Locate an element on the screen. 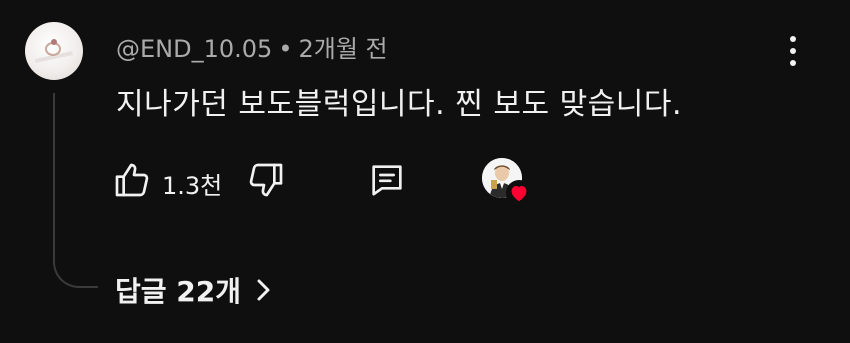 The image size is (850, 343). comment-bubble-icon is located at coordinates (387, 180).